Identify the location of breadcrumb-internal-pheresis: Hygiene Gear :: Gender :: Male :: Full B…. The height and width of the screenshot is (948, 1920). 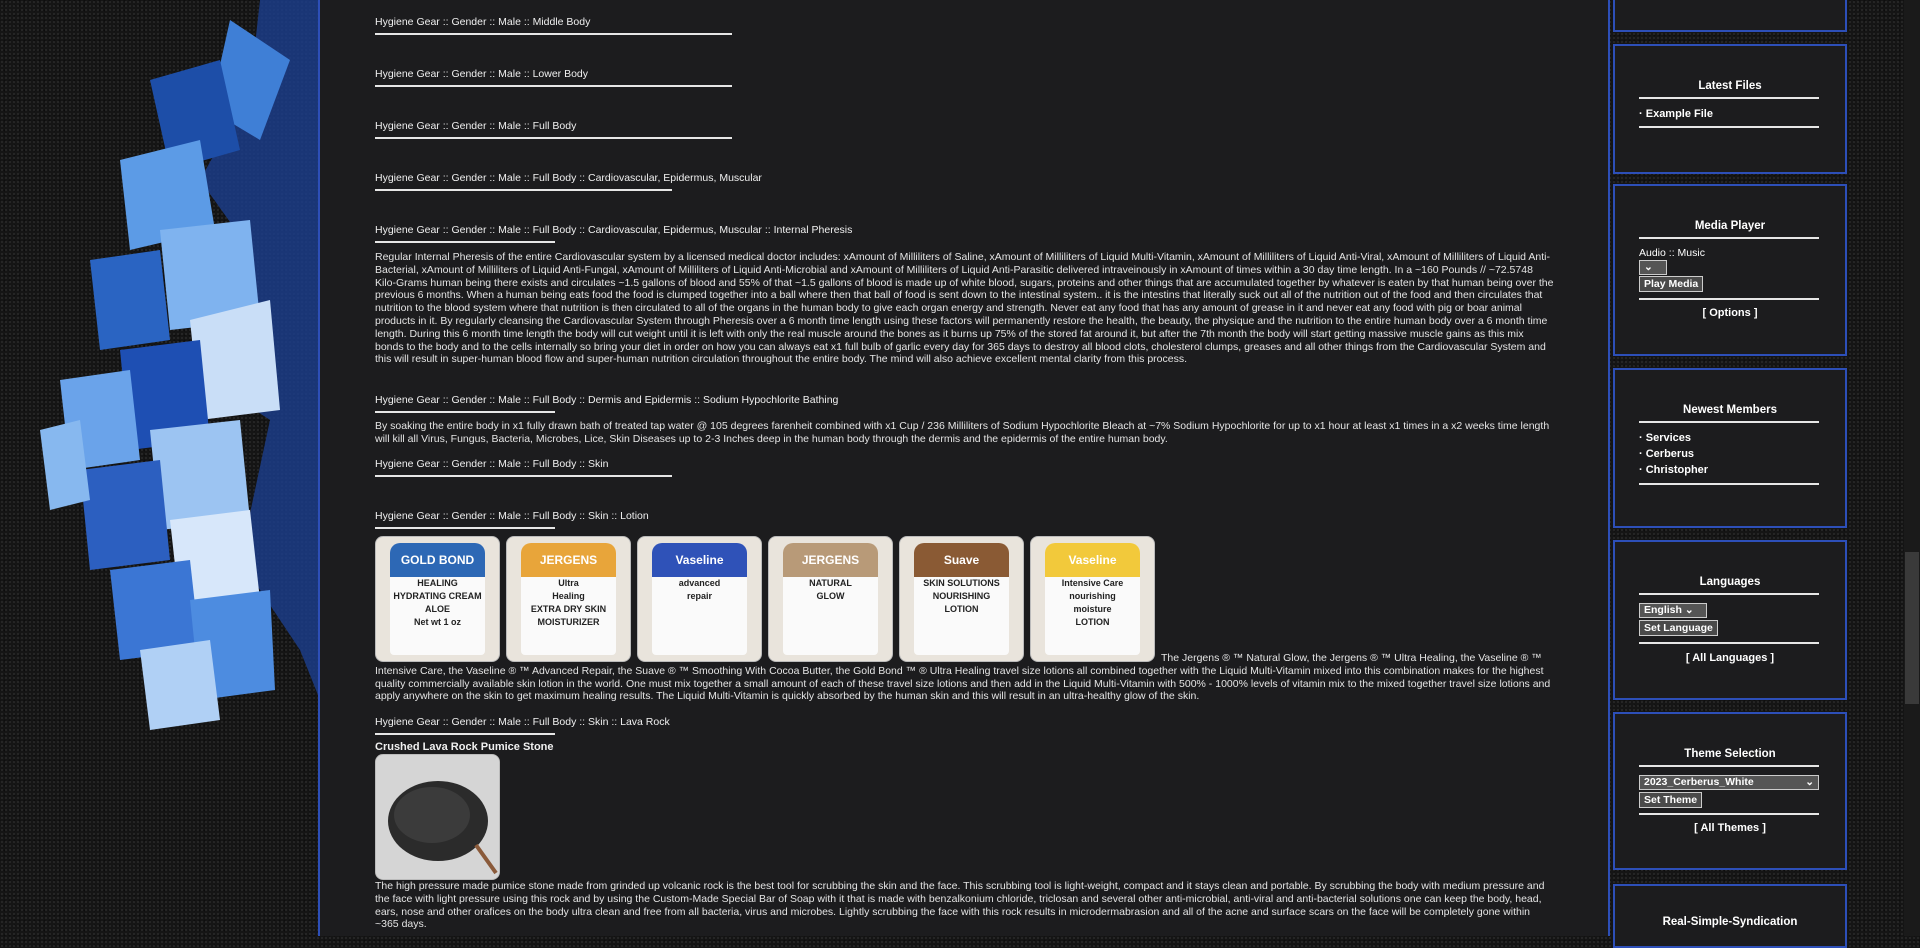
(613, 230).